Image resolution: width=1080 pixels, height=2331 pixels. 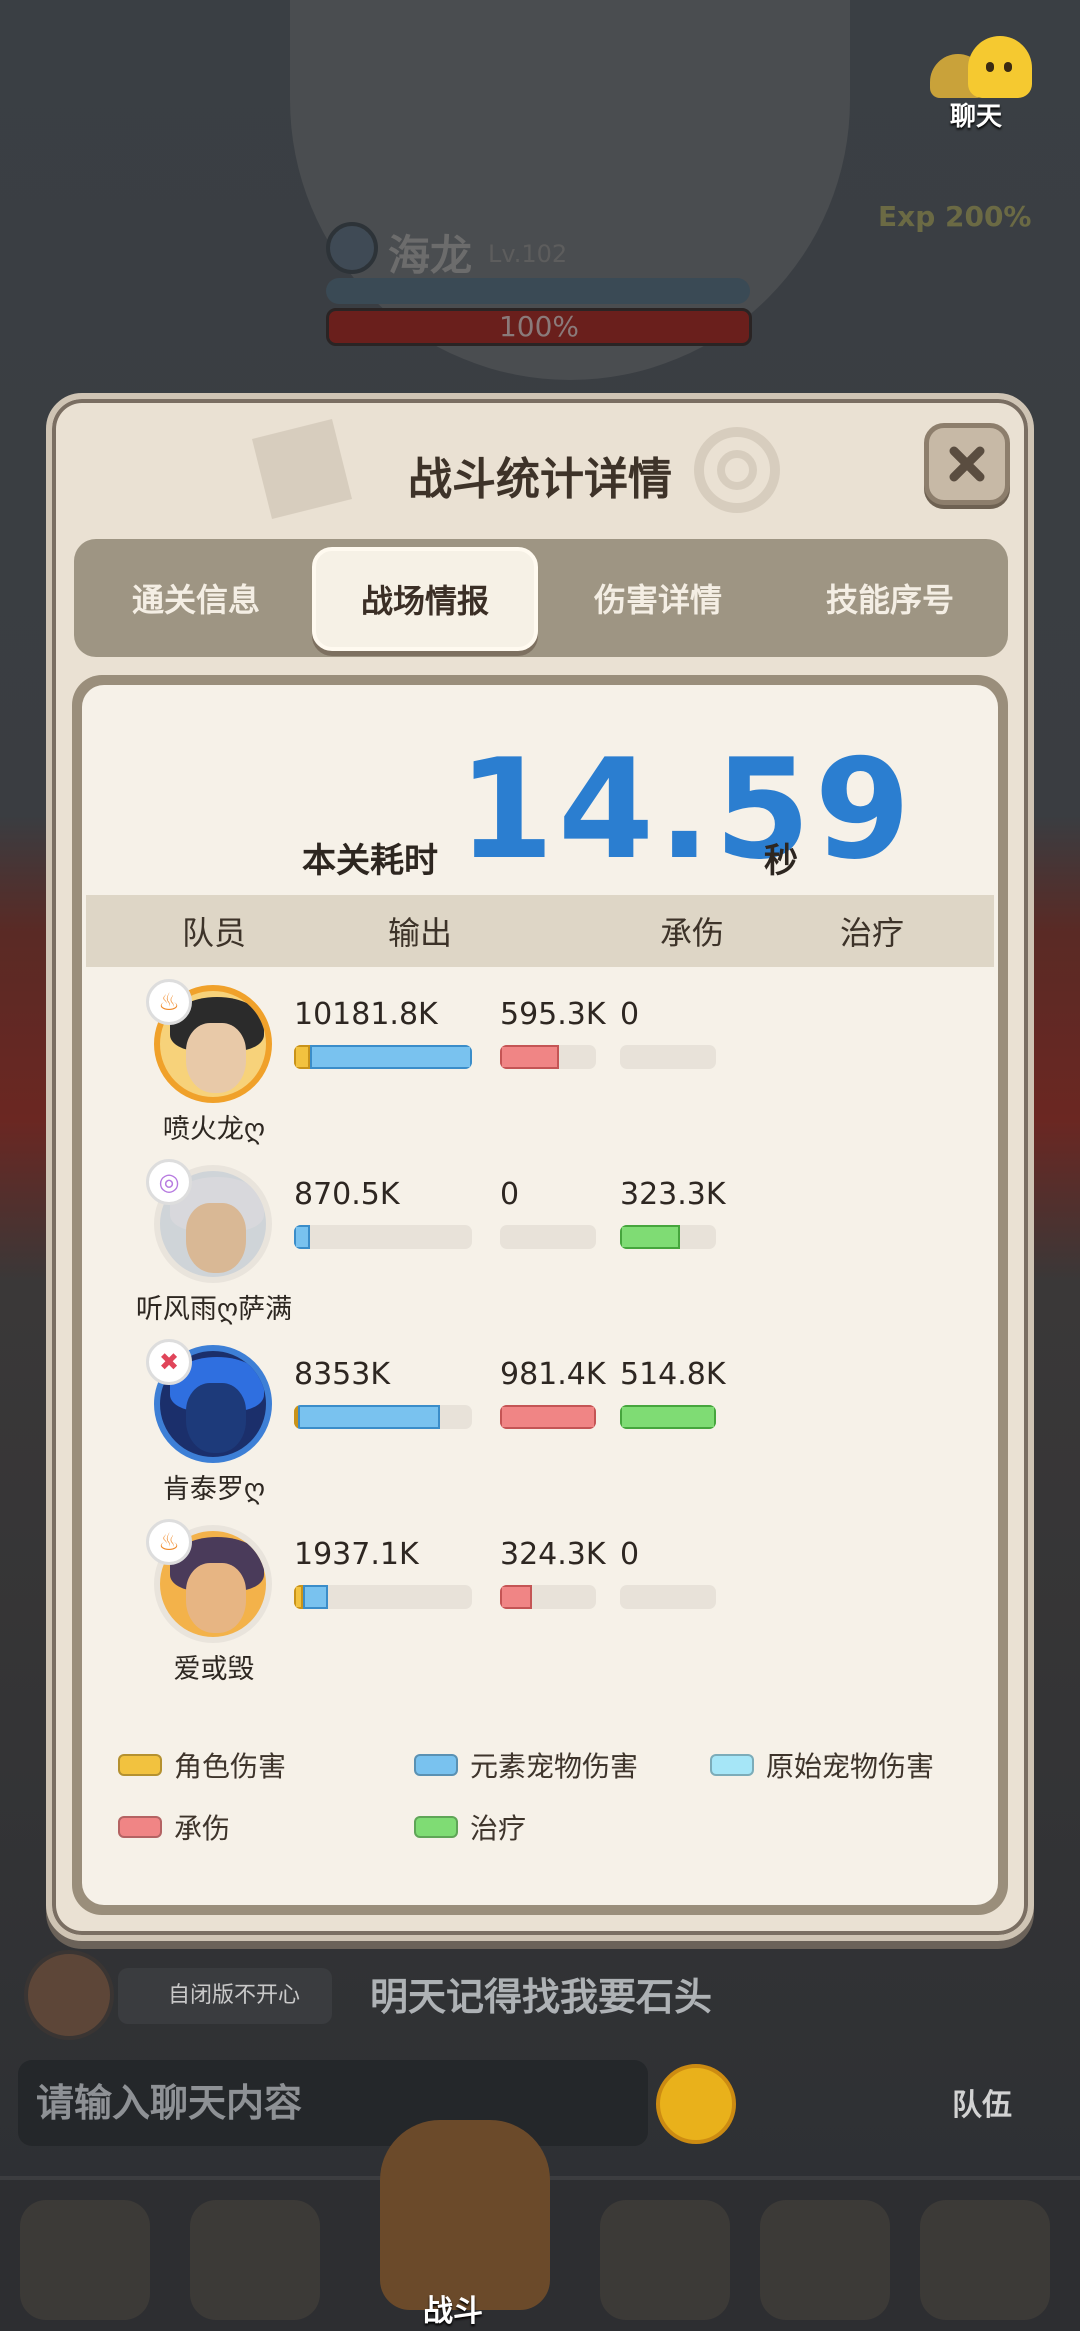 What do you see at coordinates (196, 598) in the screenshot?
I see `tab-clear-info: 通关信息` at bounding box center [196, 598].